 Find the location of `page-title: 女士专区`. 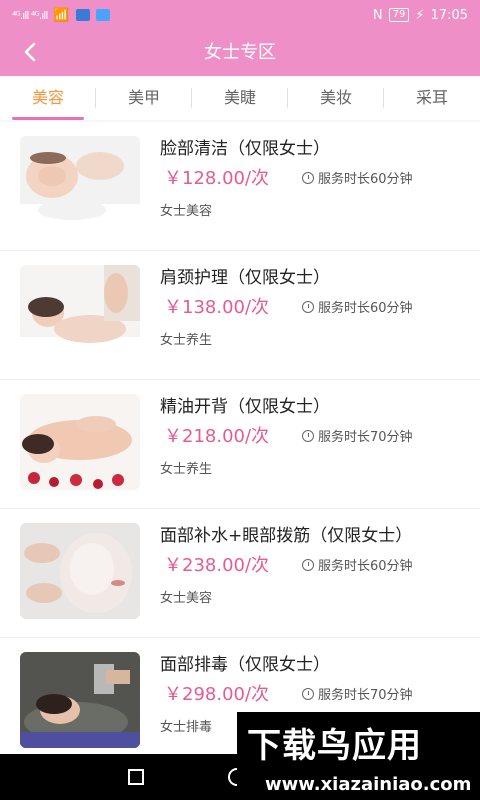

page-title: 女士专区 is located at coordinates (240, 52).